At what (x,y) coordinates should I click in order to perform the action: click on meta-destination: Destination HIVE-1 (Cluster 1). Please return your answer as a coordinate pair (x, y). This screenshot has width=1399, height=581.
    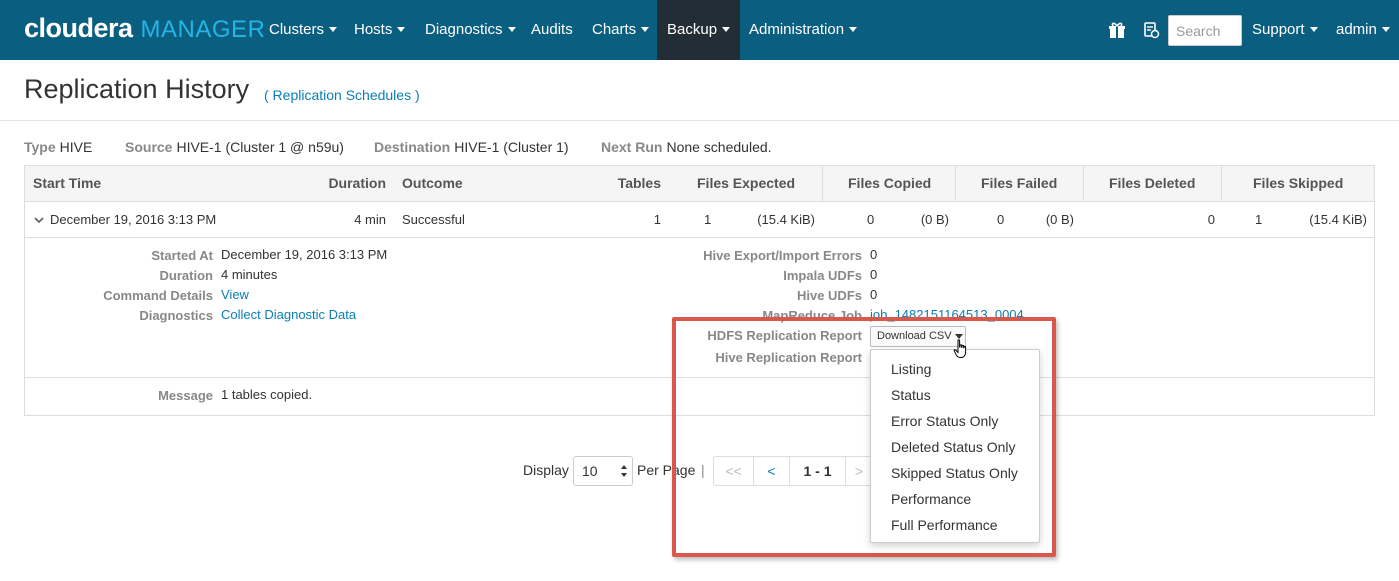
    Looking at the image, I should click on (471, 147).